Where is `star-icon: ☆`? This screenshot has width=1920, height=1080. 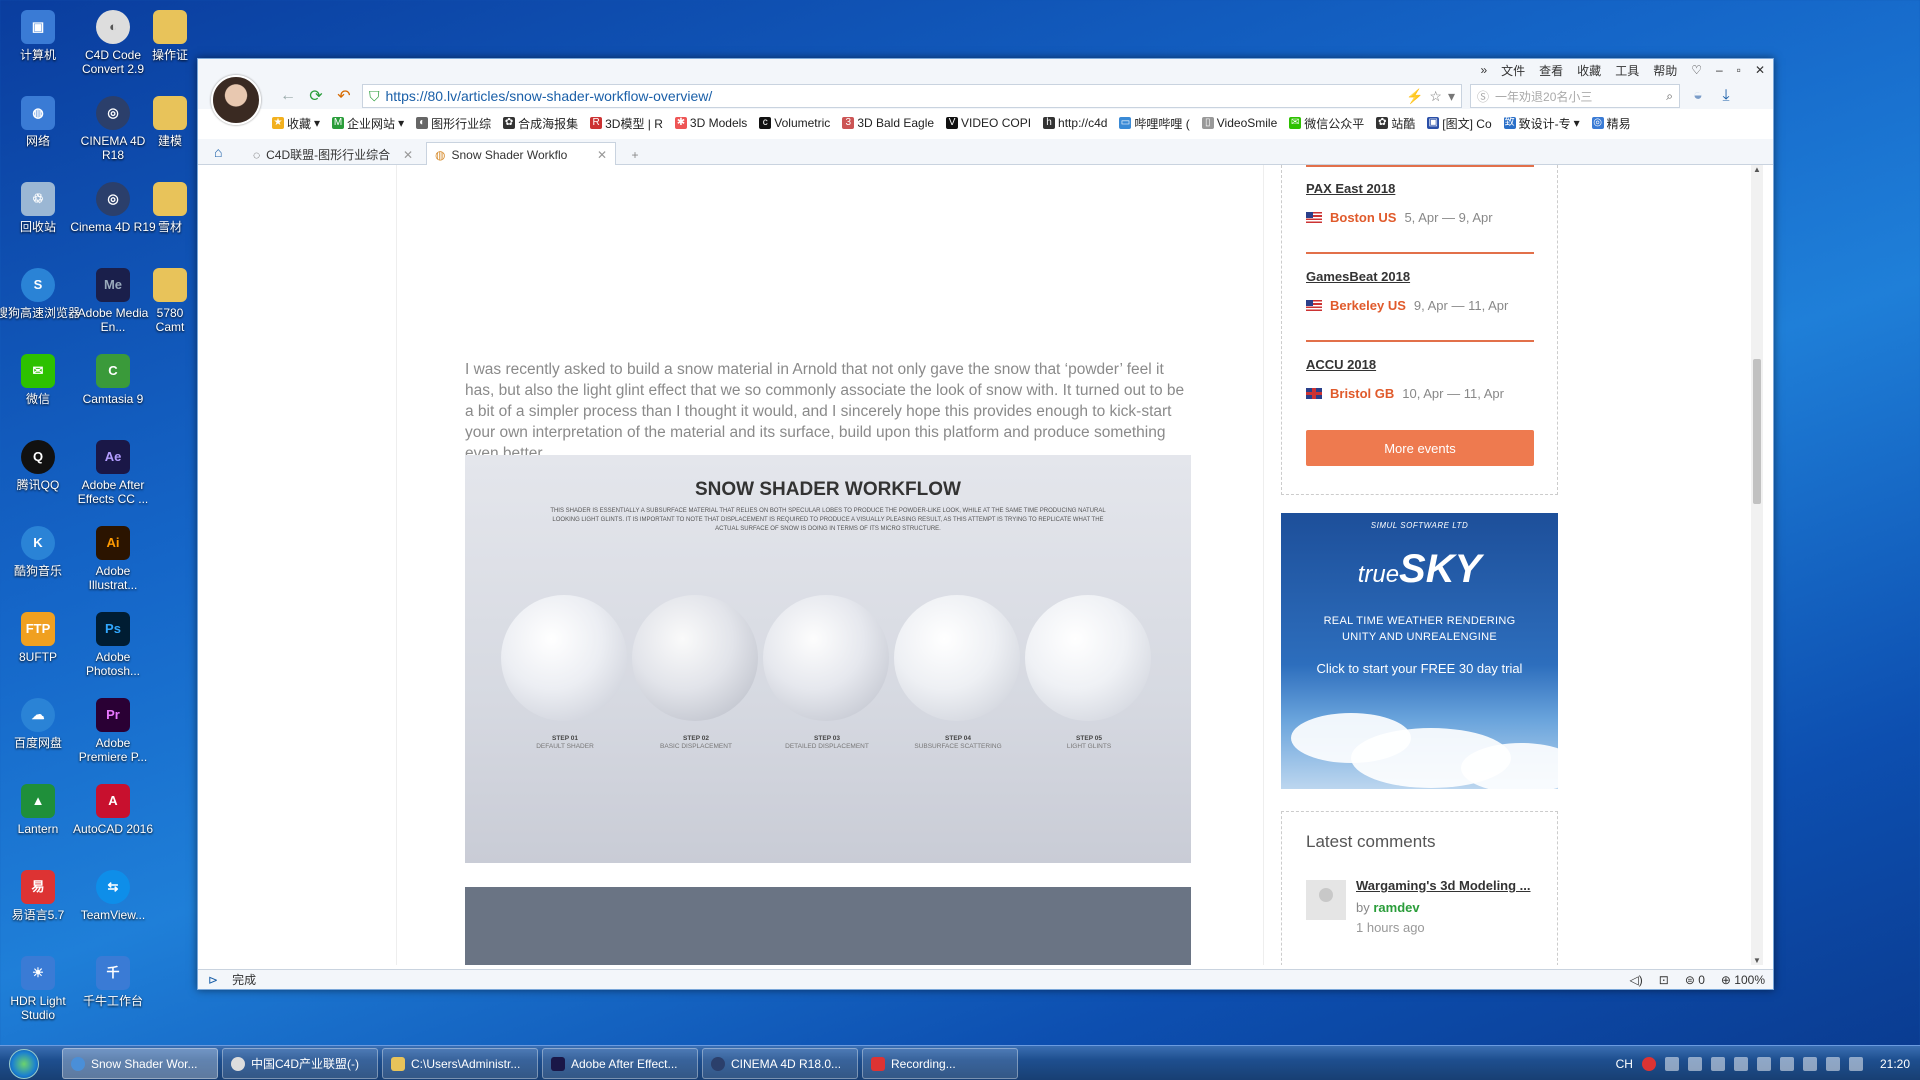 star-icon: ☆ is located at coordinates (1435, 96).